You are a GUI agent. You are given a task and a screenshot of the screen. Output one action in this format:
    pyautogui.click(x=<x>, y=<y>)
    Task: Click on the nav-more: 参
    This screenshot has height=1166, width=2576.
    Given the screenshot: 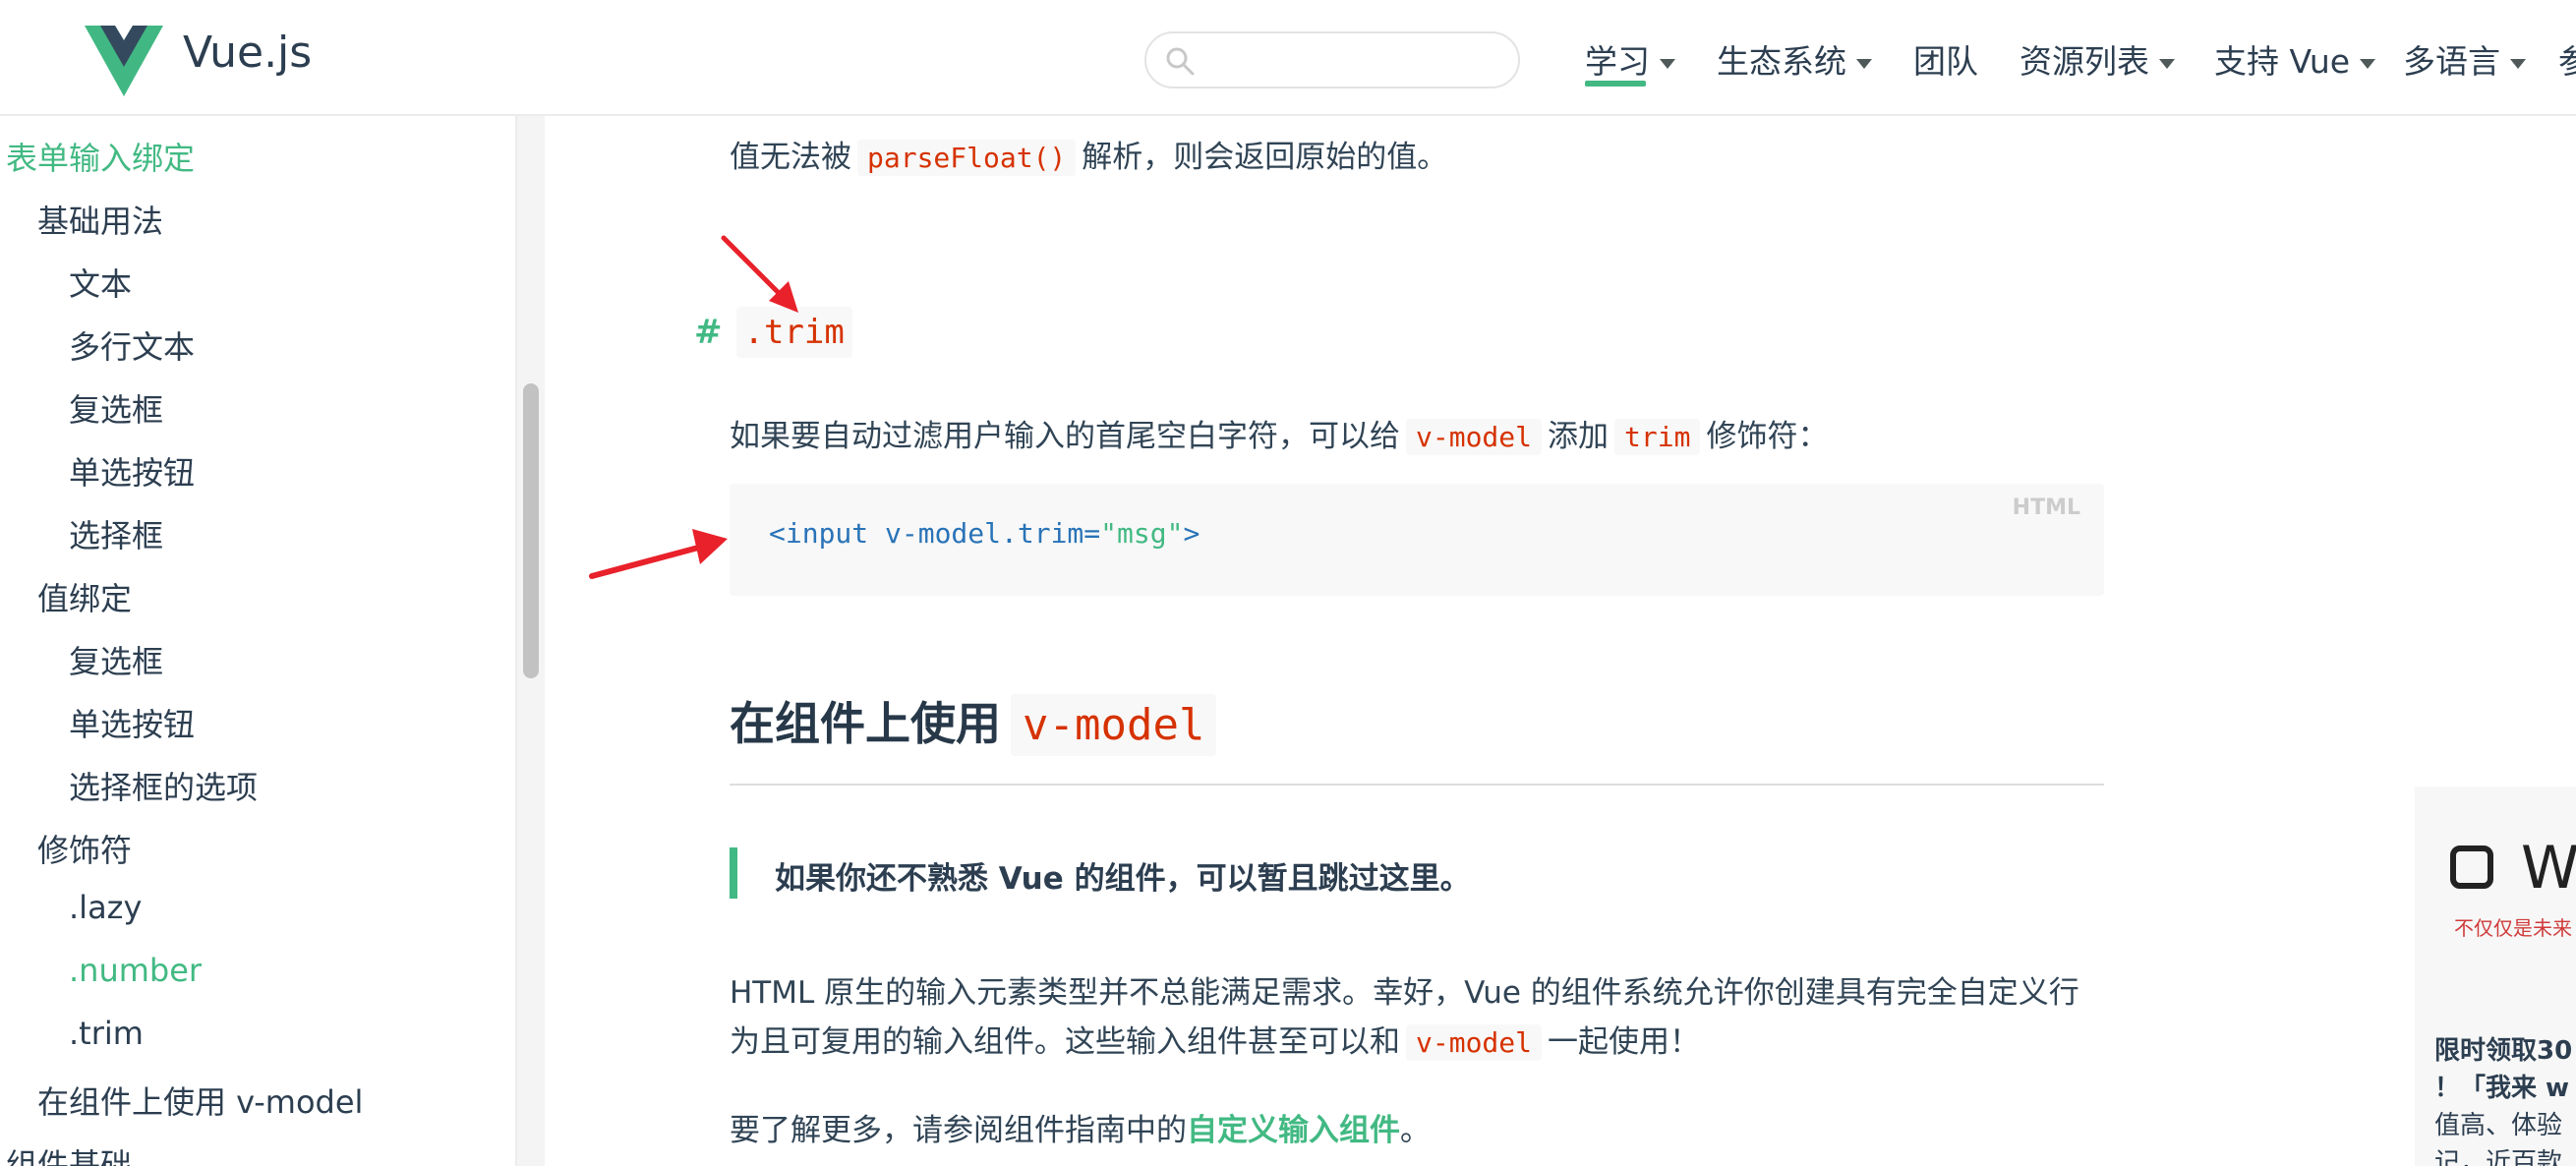 What is the action you would take?
    pyautogui.click(x=2567, y=59)
    